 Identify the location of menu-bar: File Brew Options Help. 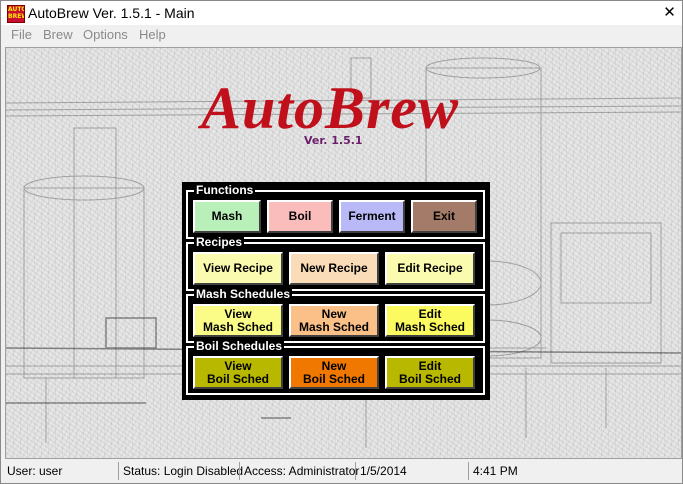
(341, 35).